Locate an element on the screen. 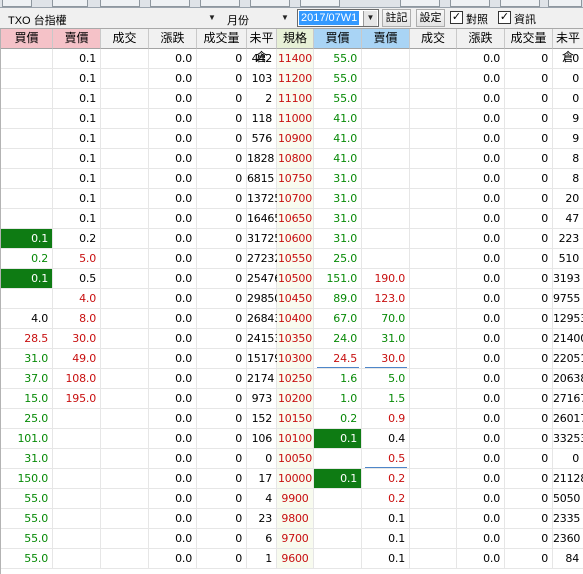 This screenshot has height=574, width=583. cell-put-ask: 123.0 is located at coordinates (386, 299).